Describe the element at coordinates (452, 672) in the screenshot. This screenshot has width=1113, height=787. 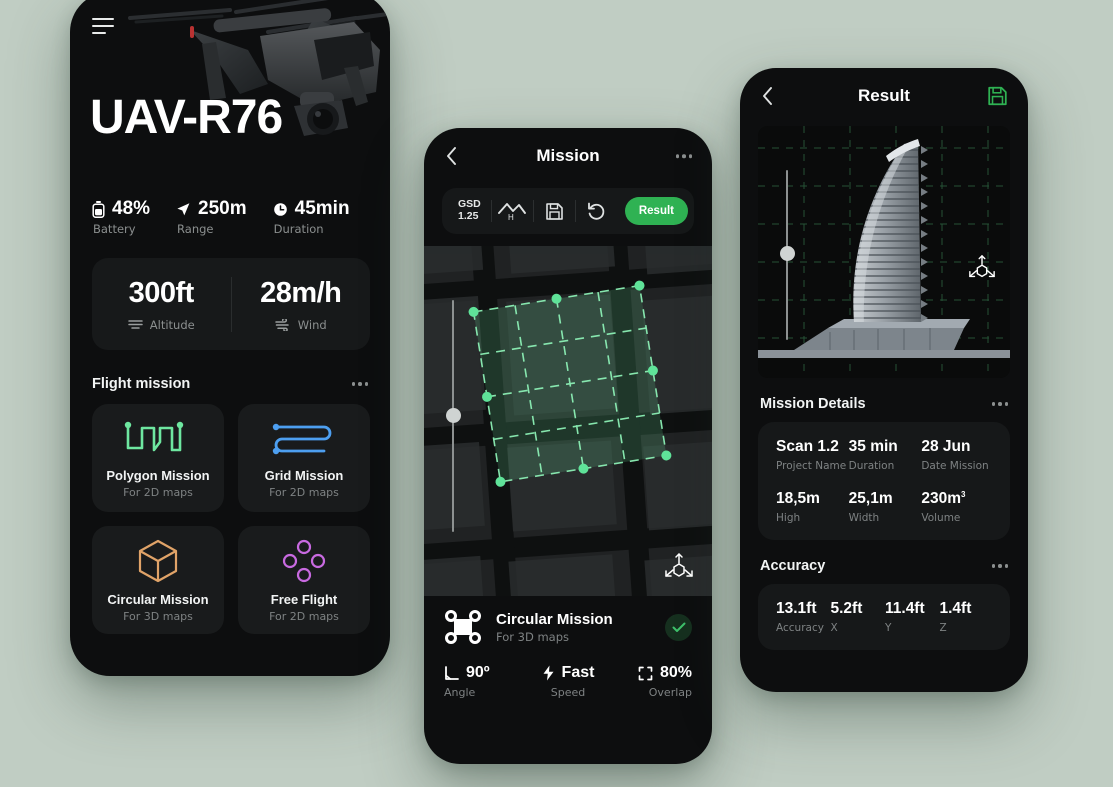
I see `angle-icon` at that location.